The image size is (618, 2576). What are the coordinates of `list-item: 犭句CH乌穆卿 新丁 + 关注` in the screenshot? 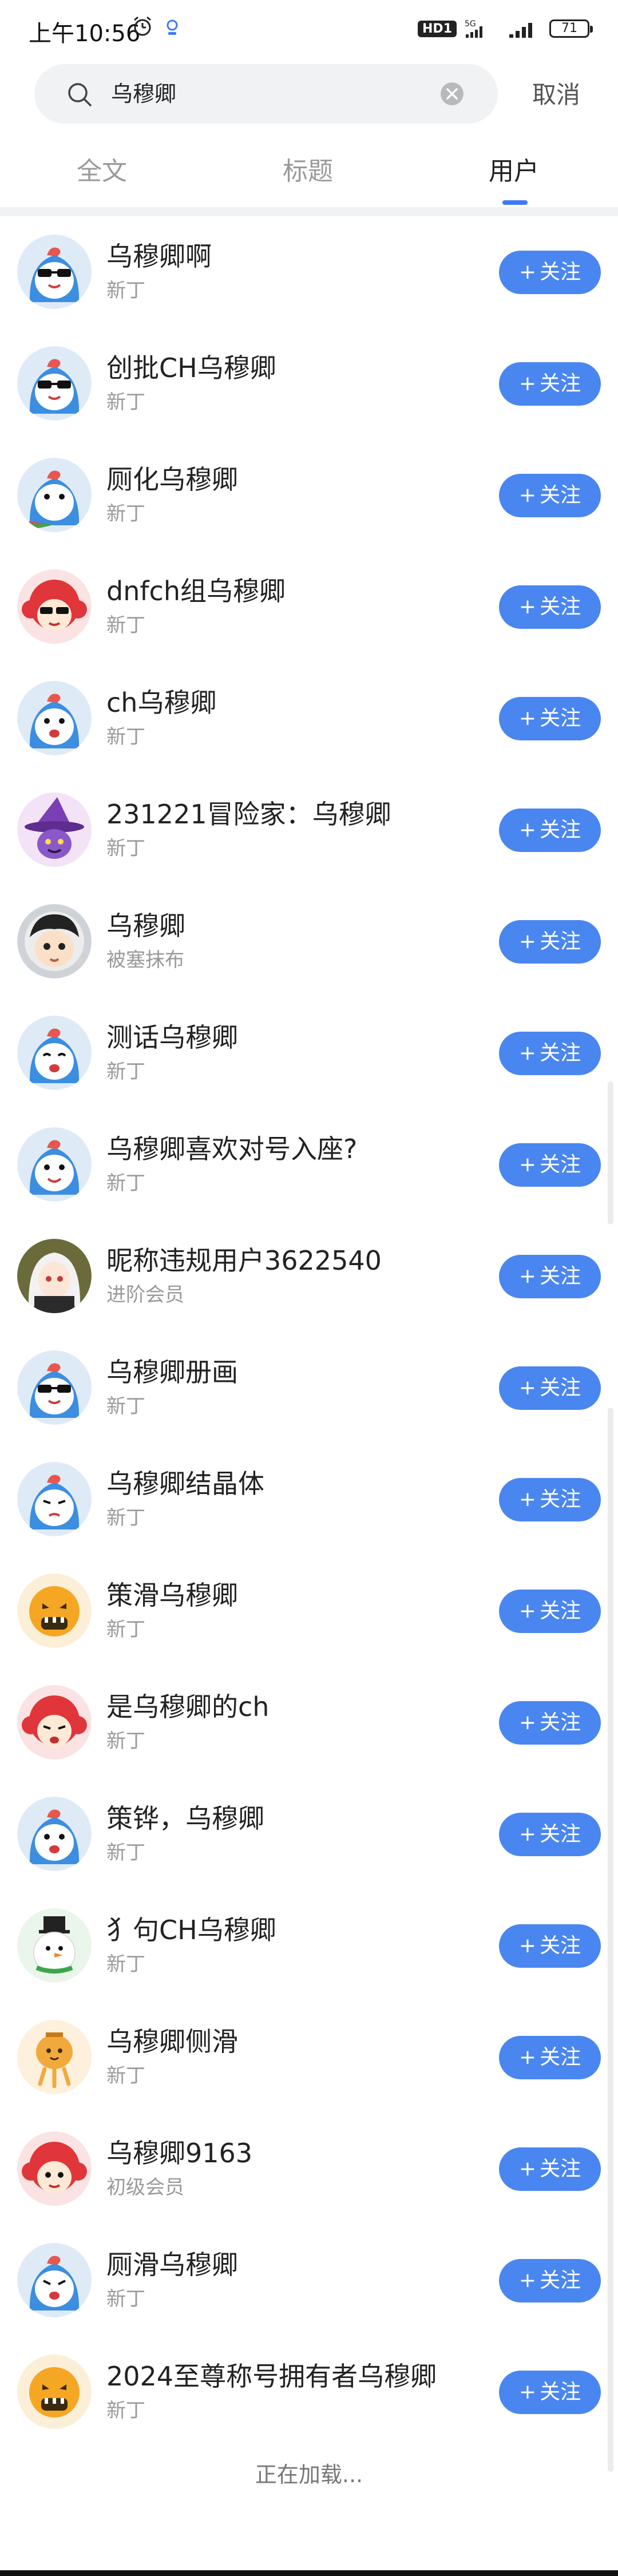 It's located at (309, 1946).